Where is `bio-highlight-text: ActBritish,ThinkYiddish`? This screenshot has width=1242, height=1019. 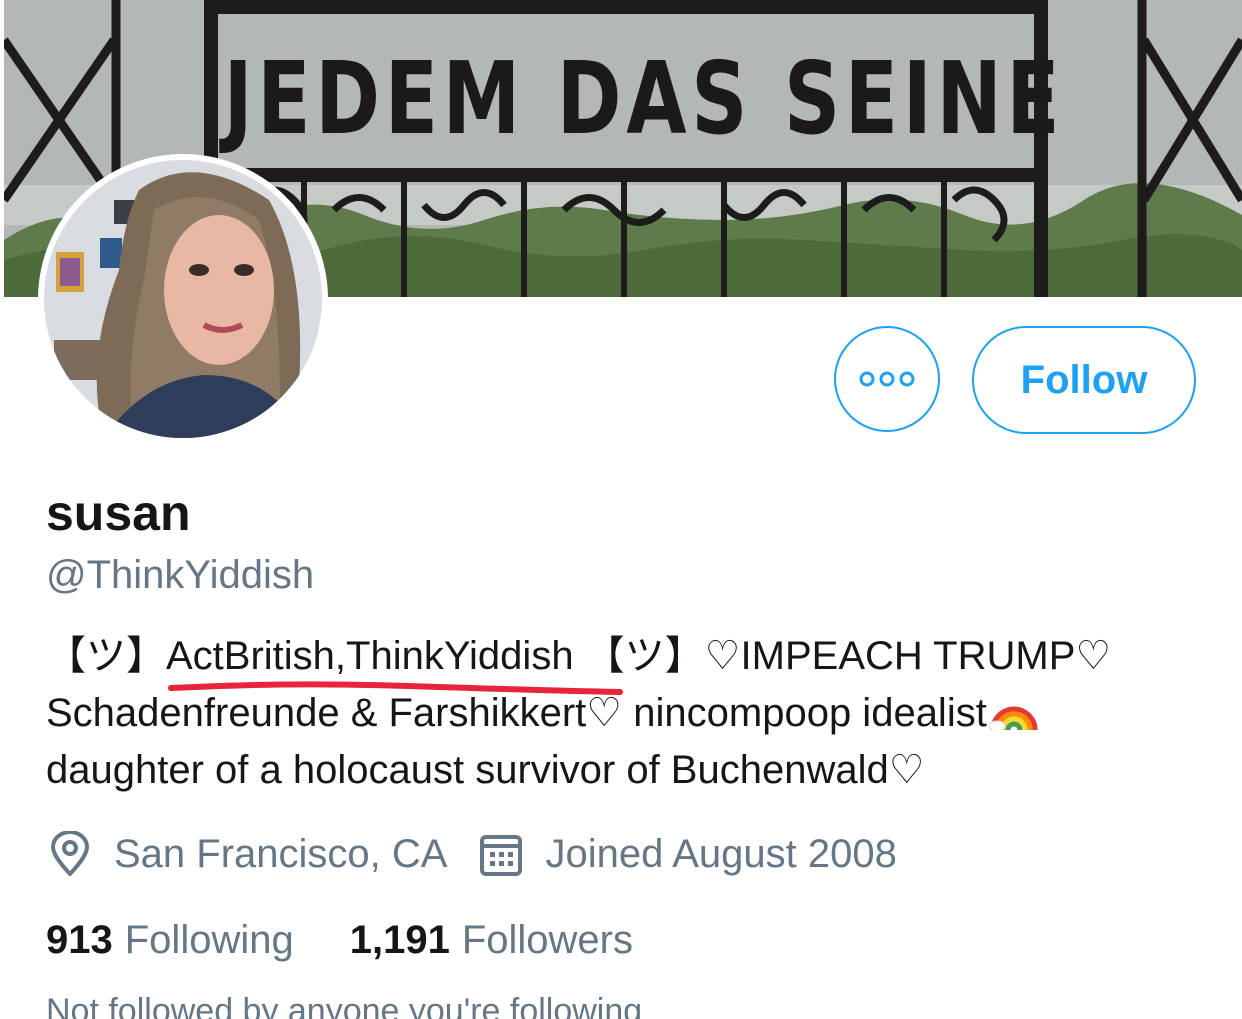
bio-highlight-text: ActBritish,ThinkYiddish is located at coordinates (370, 656).